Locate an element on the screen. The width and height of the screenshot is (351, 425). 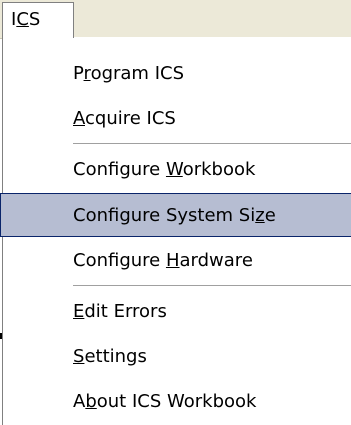
menu-item-label-mnemonic: A is located at coordinates (79, 118).